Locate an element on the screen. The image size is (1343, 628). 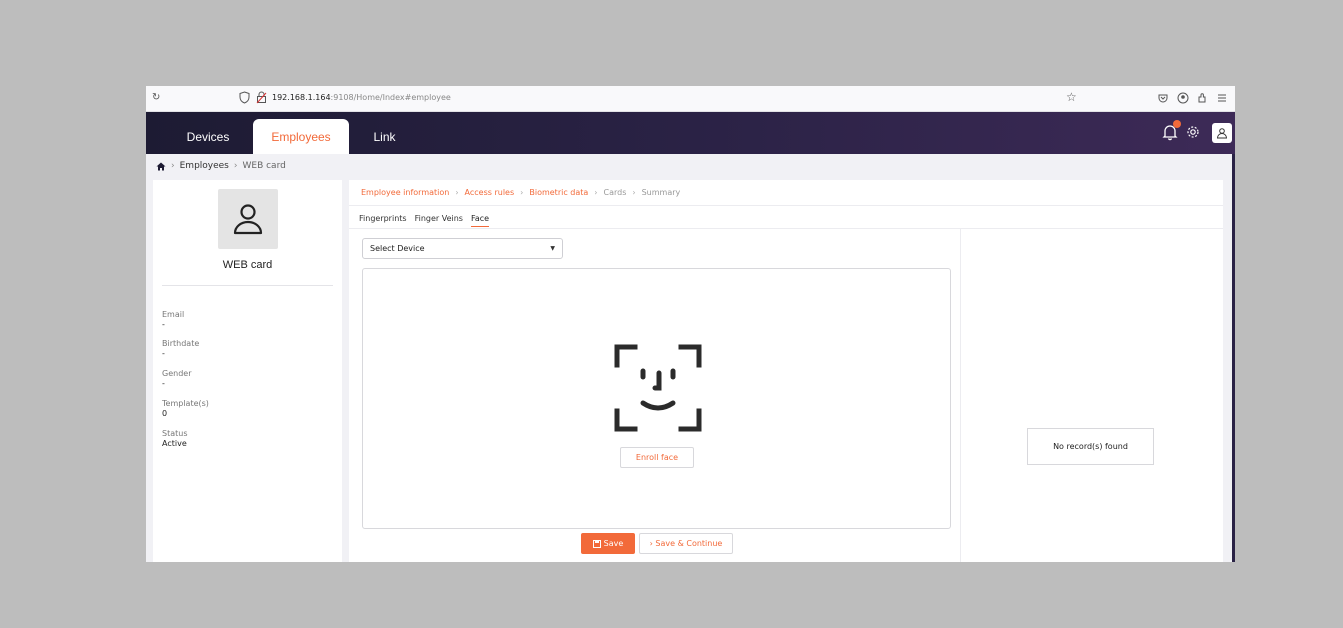
breadcrumb-employees: Employees is located at coordinates (204, 166).